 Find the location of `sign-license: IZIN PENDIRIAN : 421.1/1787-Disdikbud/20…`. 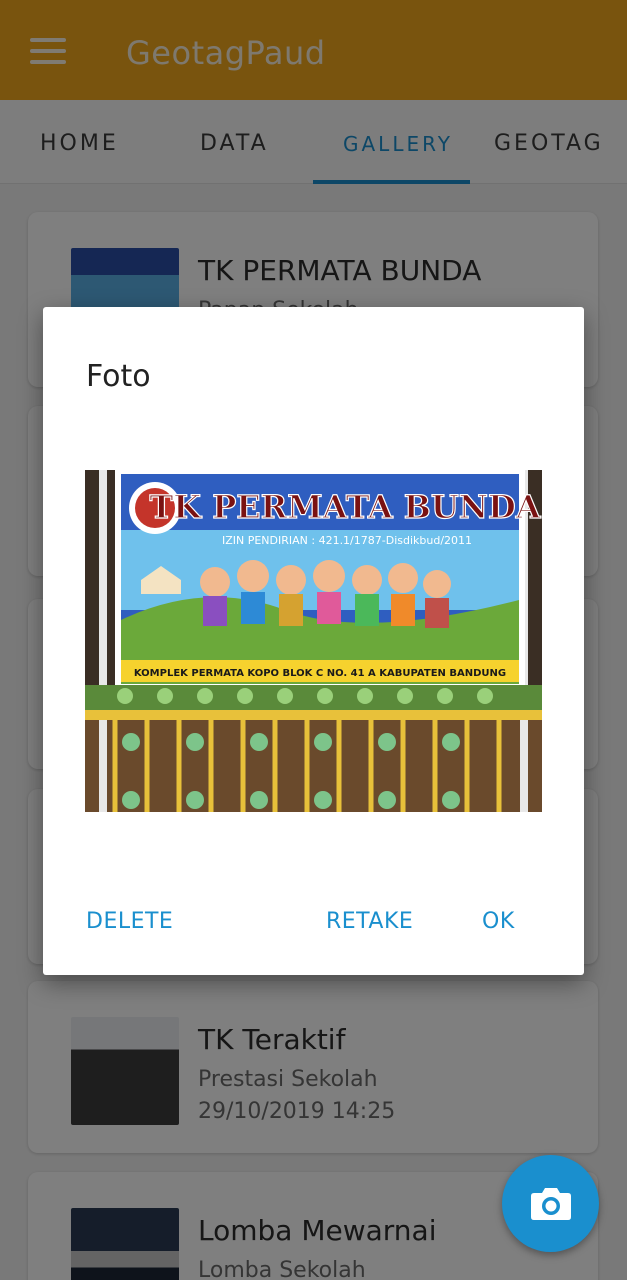

sign-license: IZIN PENDIRIAN : 421.1/1787-Disdikbud/20… is located at coordinates (347, 540).